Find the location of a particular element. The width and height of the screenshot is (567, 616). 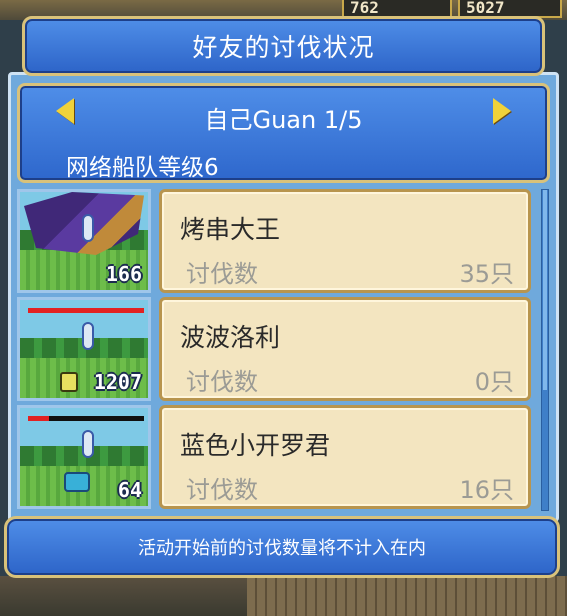

scrollbar is located at coordinates (545, 350).